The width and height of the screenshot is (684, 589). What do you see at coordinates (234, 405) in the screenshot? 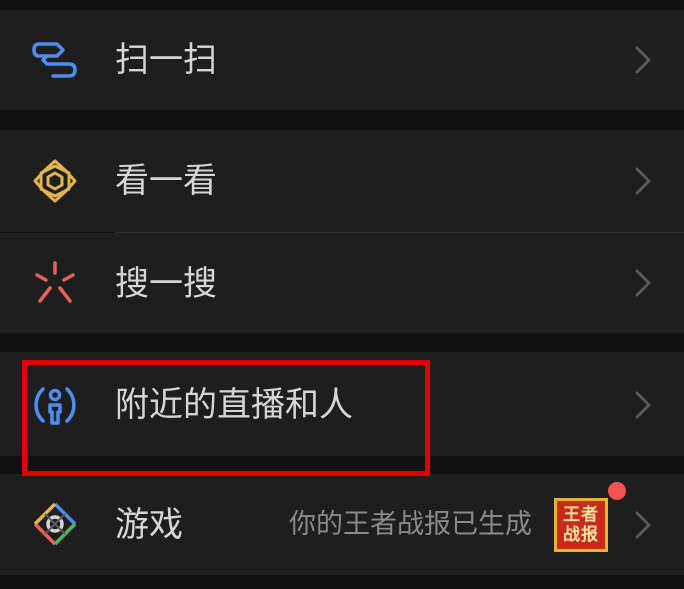
I see `menu-item-nearby-live-label: 附近的直播和人` at bounding box center [234, 405].